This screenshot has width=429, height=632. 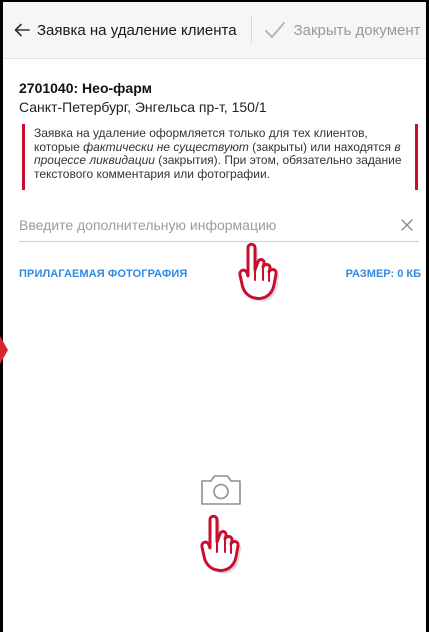 I want to click on notice-emphasis: фактически не существуют, so click(x=166, y=146).